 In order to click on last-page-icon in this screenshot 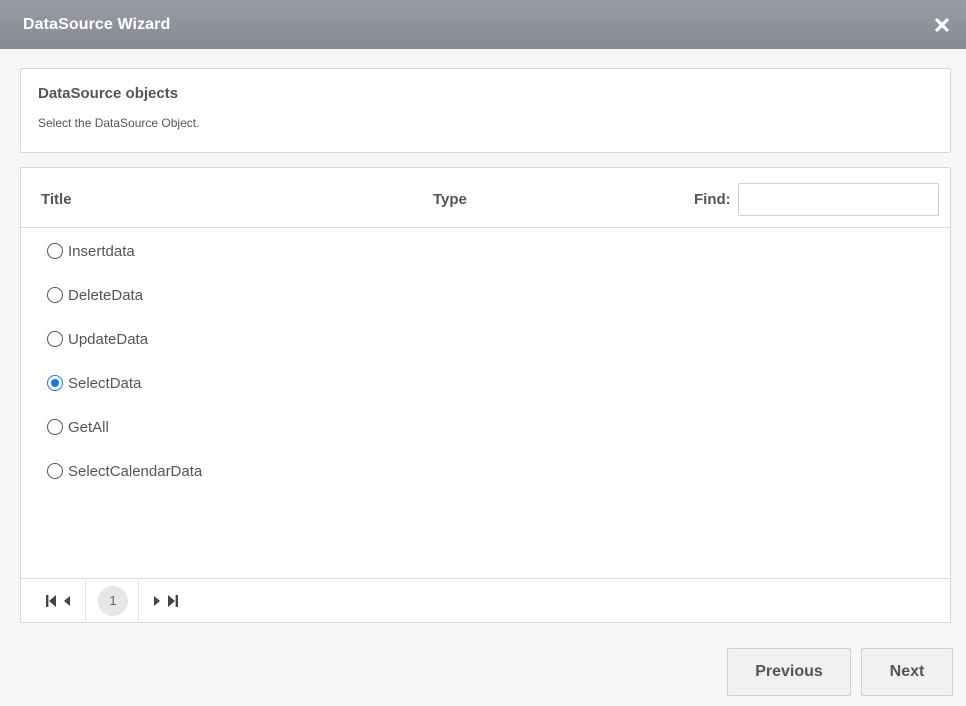, I will do `click(173, 600)`.